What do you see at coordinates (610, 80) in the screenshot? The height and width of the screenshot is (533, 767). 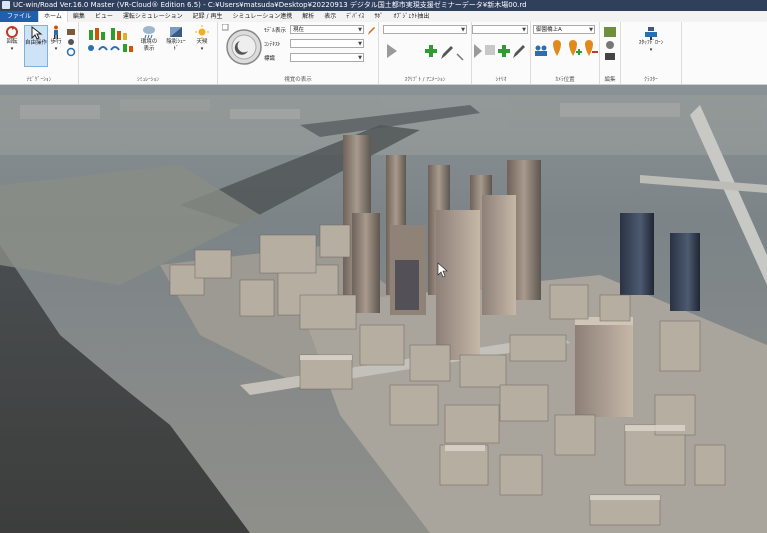 I see `edit-group-label: 編集` at bounding box center [610, 80].